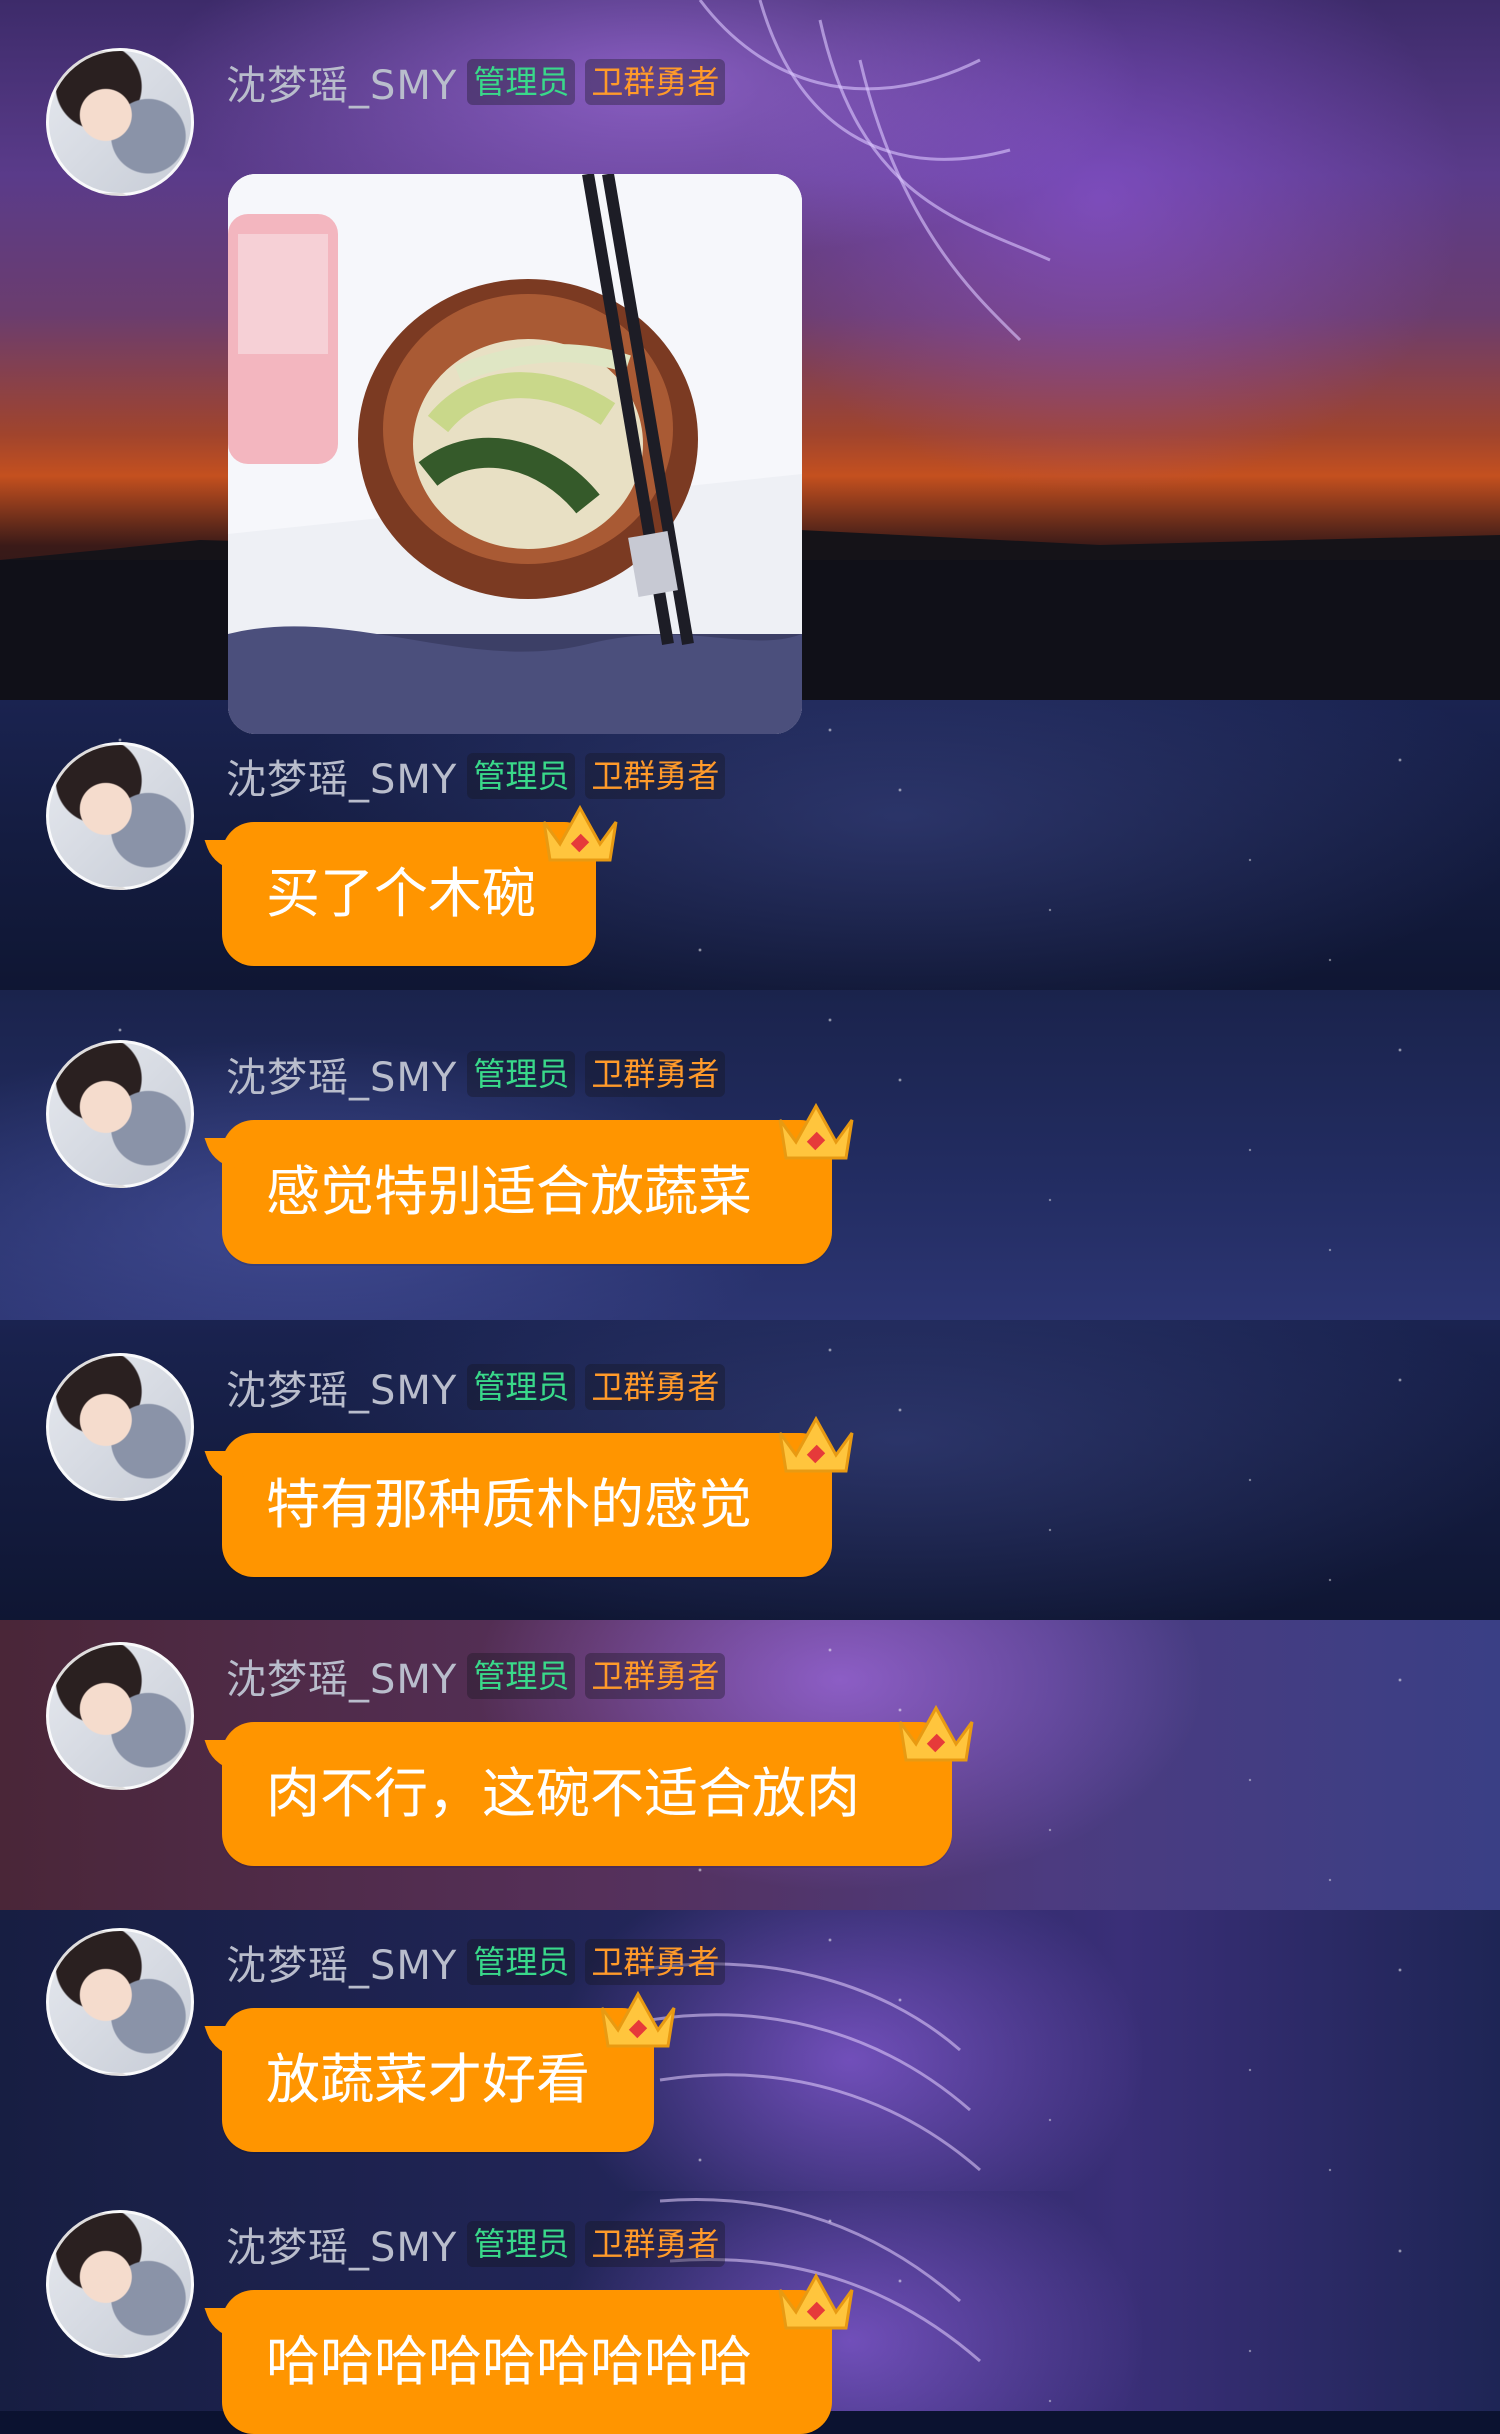  Describe the element at coordinates (587, 1794) in the screenshot. I see `message-bubble: 肉不行，这碗不适合放肉` at that location.